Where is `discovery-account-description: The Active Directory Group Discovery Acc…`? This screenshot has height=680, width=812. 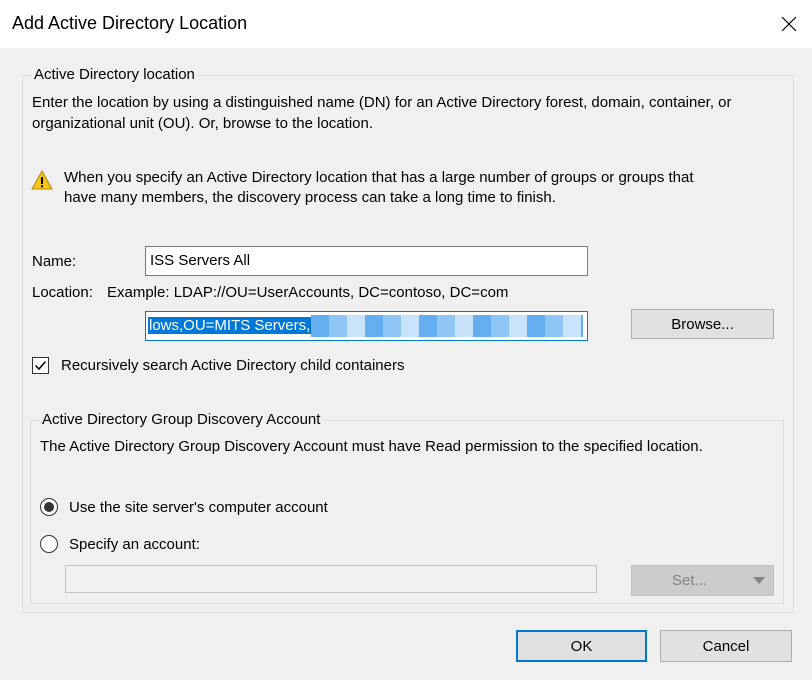
discovery-account-description: The Active Directory Group Discovery Acc… is located at coordinates (371, 446).